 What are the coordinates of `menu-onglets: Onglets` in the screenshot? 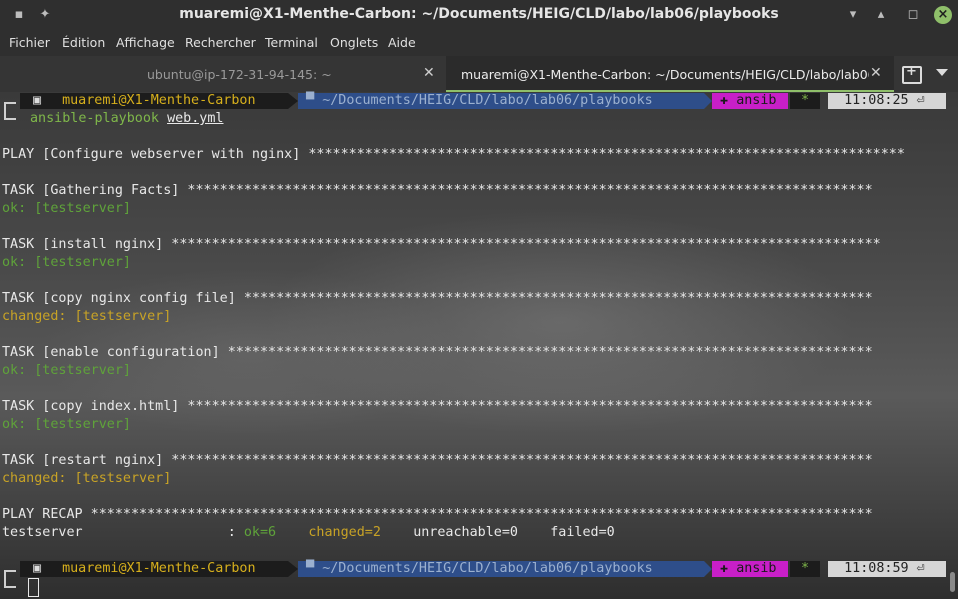 It's located at (354, 42).